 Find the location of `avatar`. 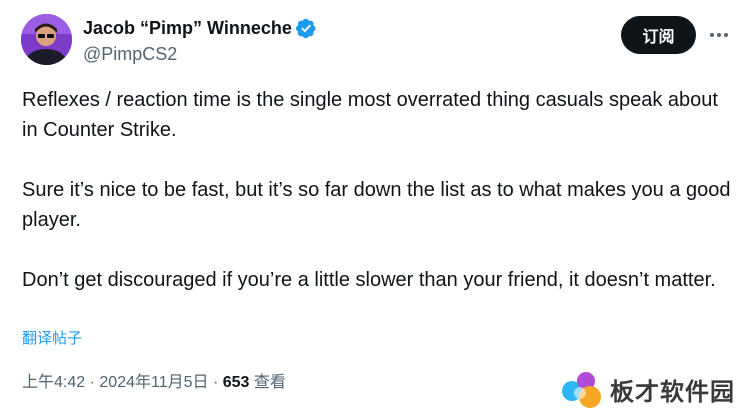

avatar is located at coordinates (46, 39).